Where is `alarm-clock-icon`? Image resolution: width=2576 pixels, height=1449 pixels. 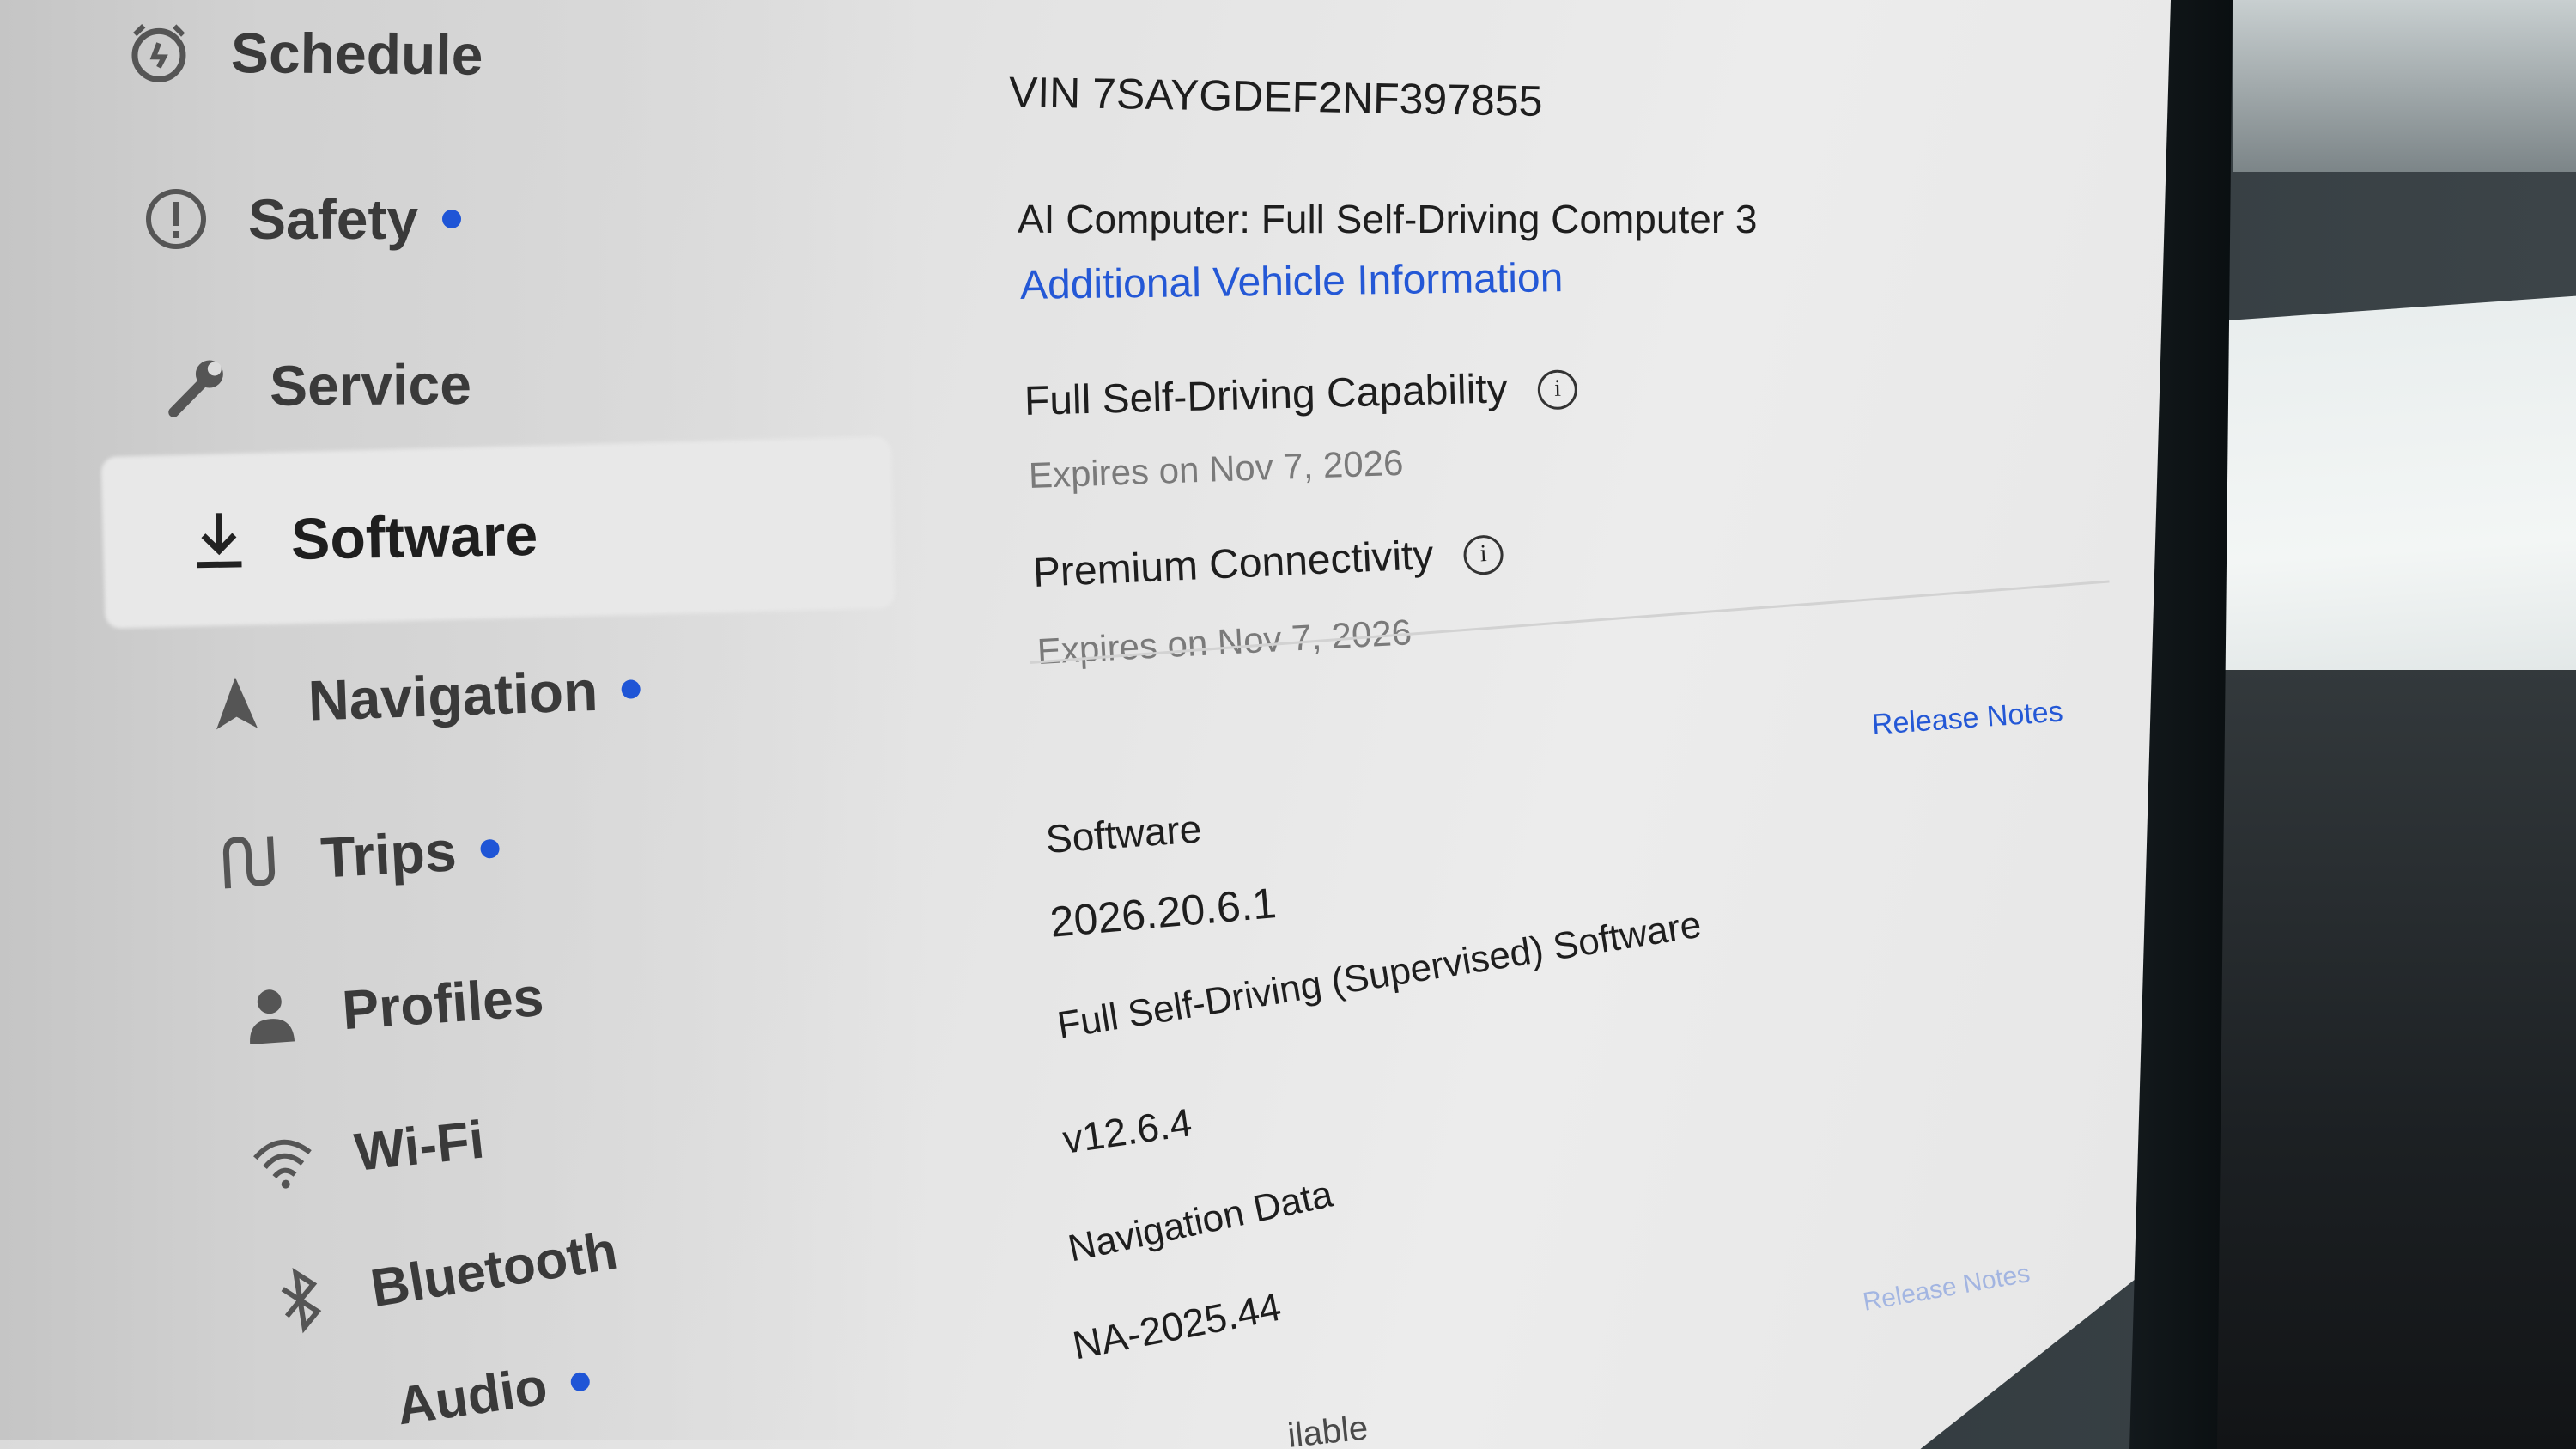 alarm-clock-icon is located at coordinates (159, 52).